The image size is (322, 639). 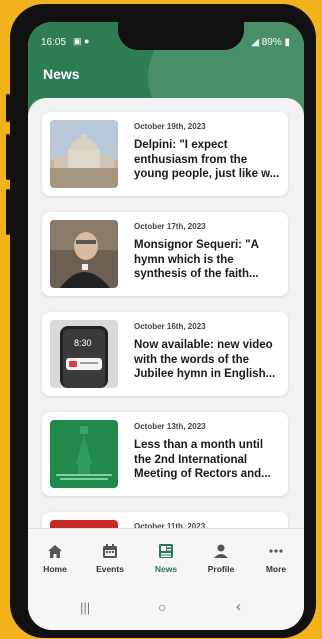 I want to click on system-navigation-bar: ||| ○ ‹, so click(x=166, y=610).